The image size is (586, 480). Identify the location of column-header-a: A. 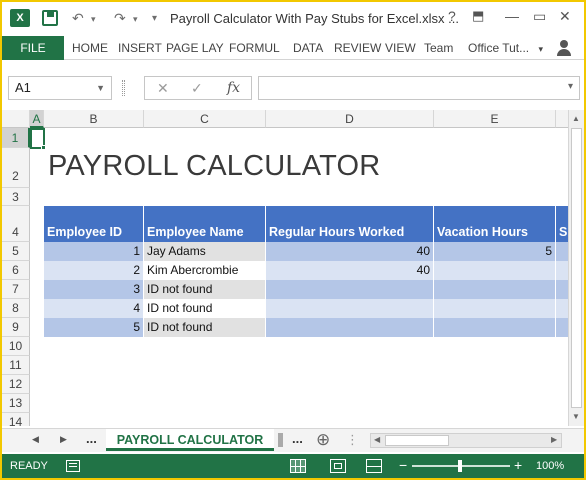
(37, 119).